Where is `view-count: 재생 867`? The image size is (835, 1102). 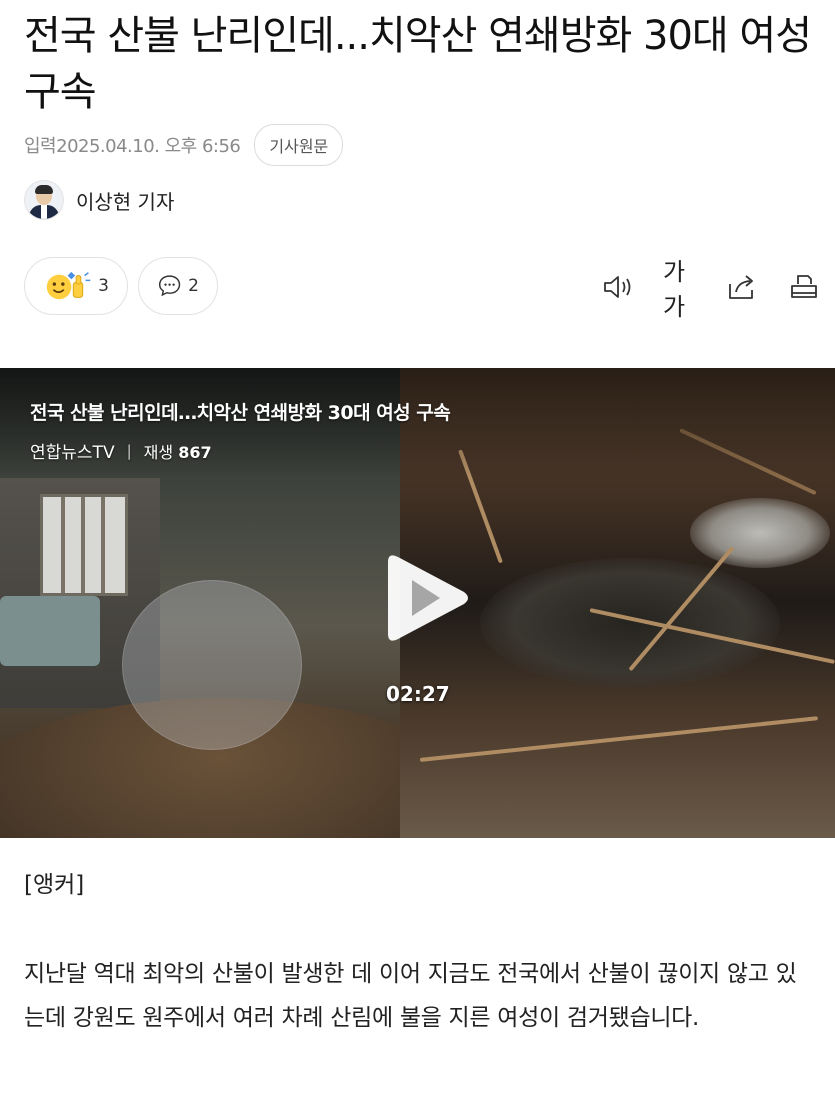
view-count: 재생 867 is located at coordinates (177, 452).